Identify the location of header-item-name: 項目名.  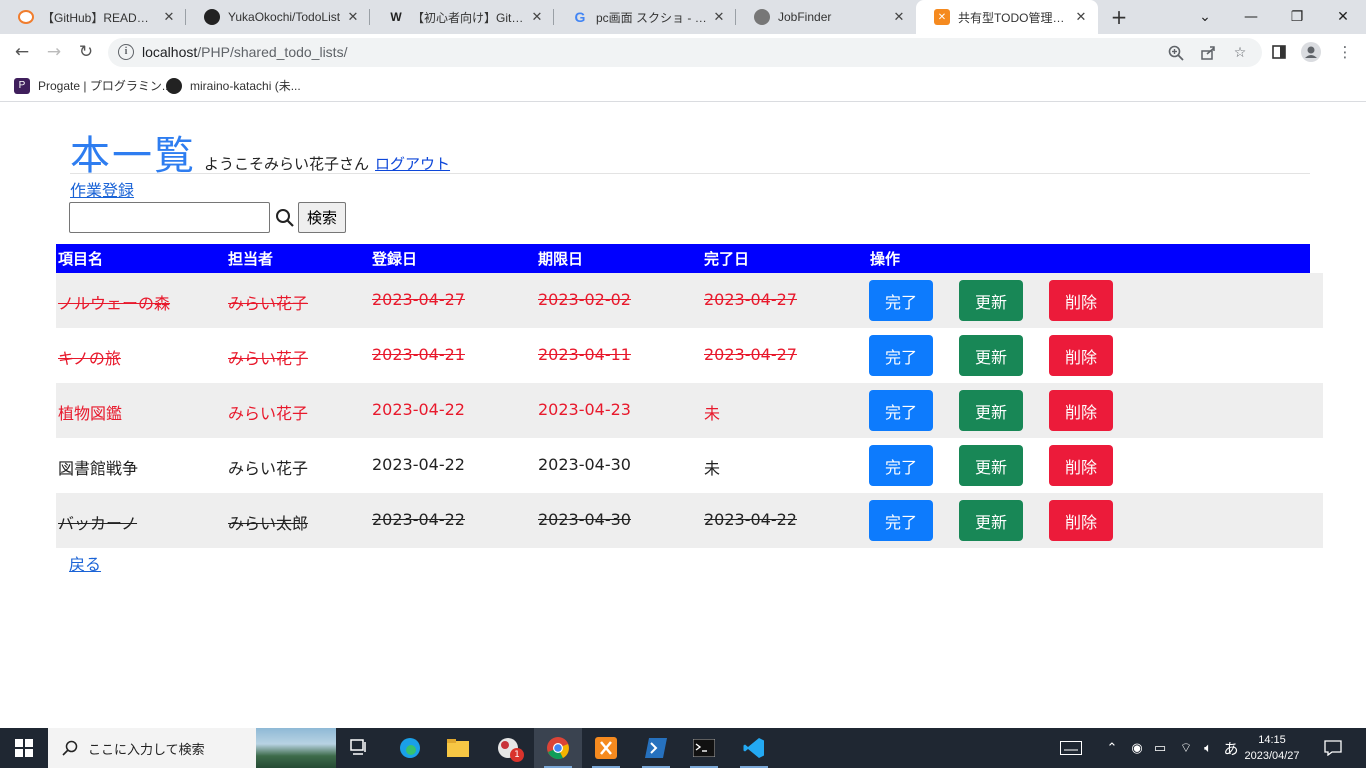
(81, 259).